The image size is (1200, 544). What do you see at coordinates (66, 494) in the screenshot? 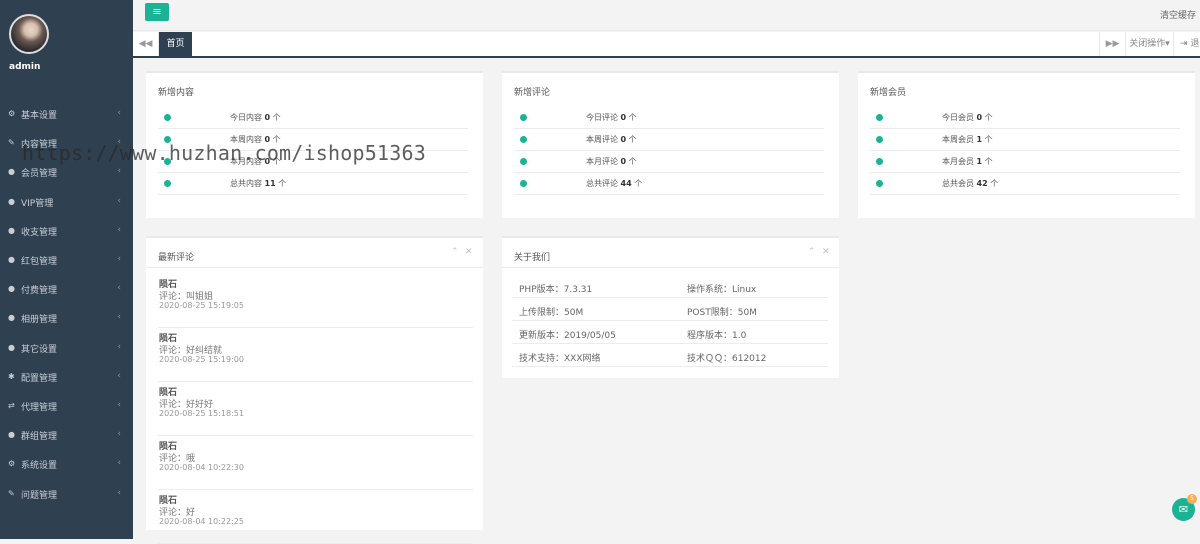
I see `sidebar-item: ✎ 问题管理 ‹` at bounding box center [66, 494].